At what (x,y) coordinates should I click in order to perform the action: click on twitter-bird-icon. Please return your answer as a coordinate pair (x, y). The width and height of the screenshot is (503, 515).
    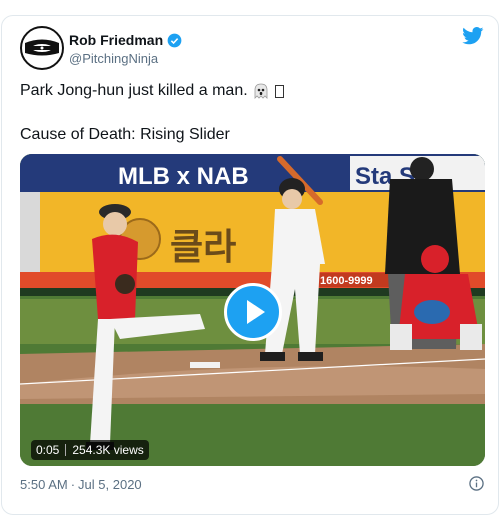
    Looking at the image, I should click on (473, 36).